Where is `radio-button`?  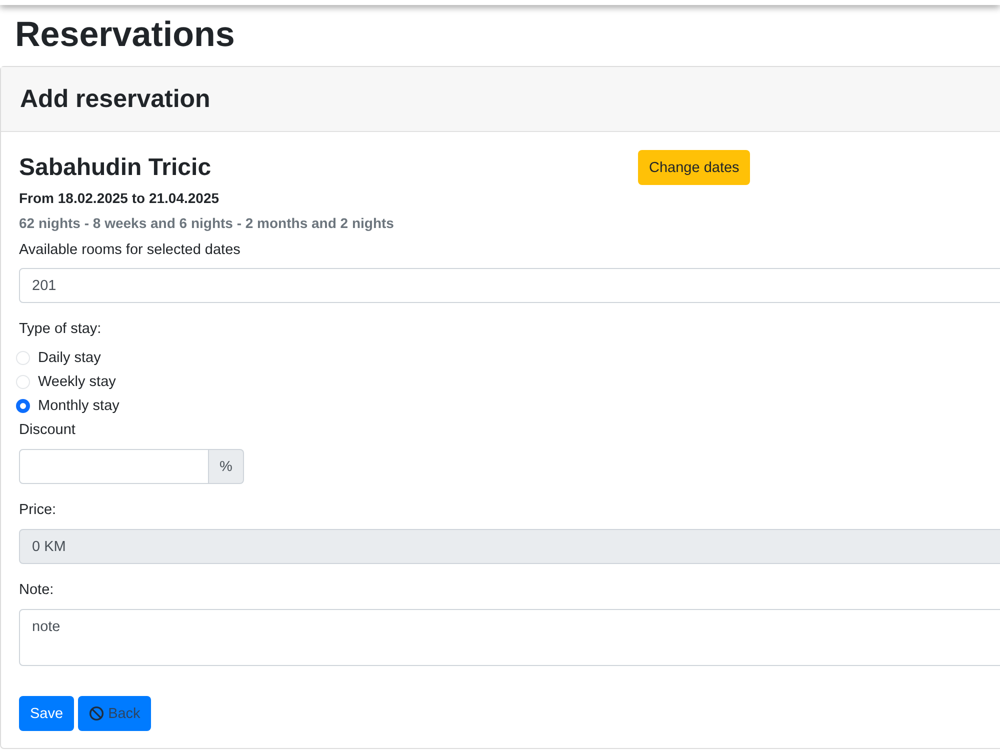 radio-button is located at coordinates (23, 406).